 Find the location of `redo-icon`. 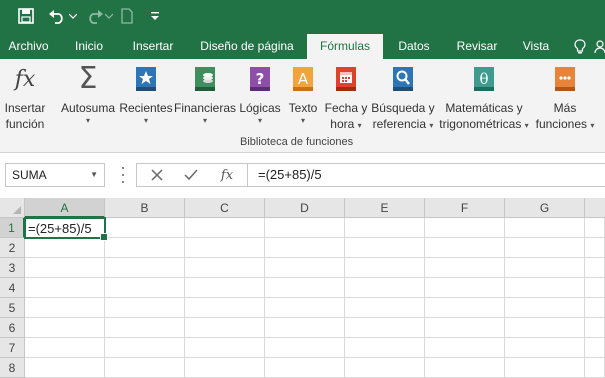

redo-icon is located at coordinates (95, 16).